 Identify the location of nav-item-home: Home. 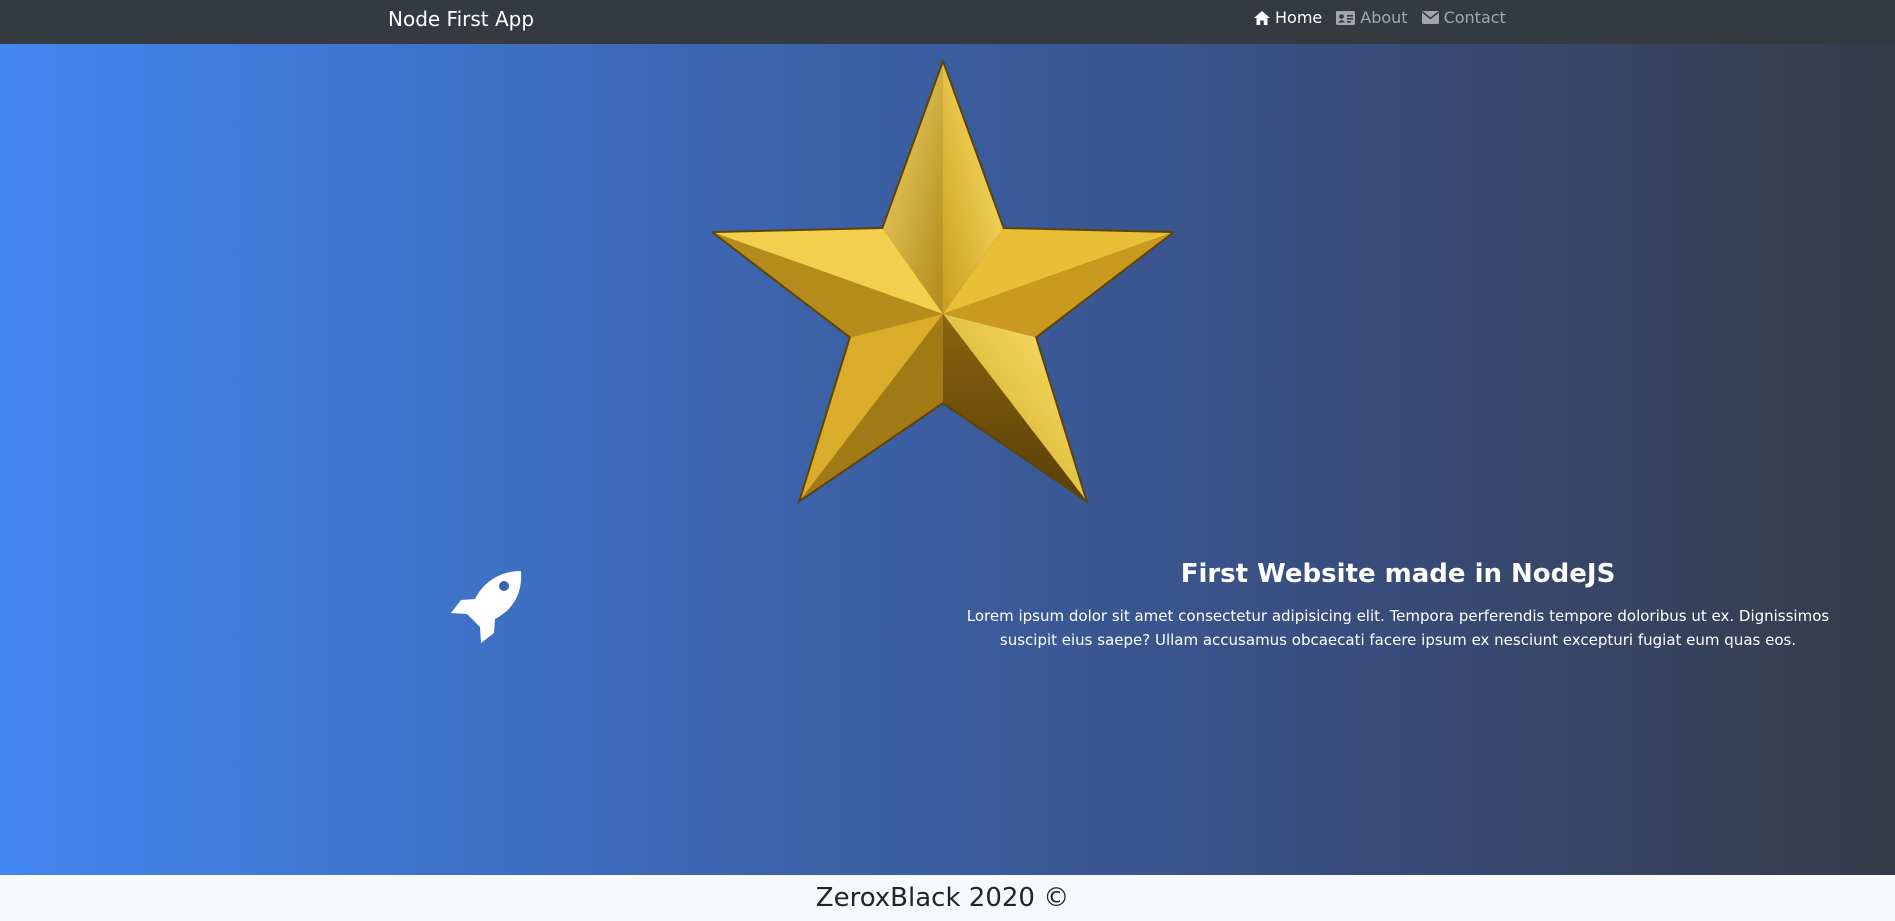
(1288, 17).